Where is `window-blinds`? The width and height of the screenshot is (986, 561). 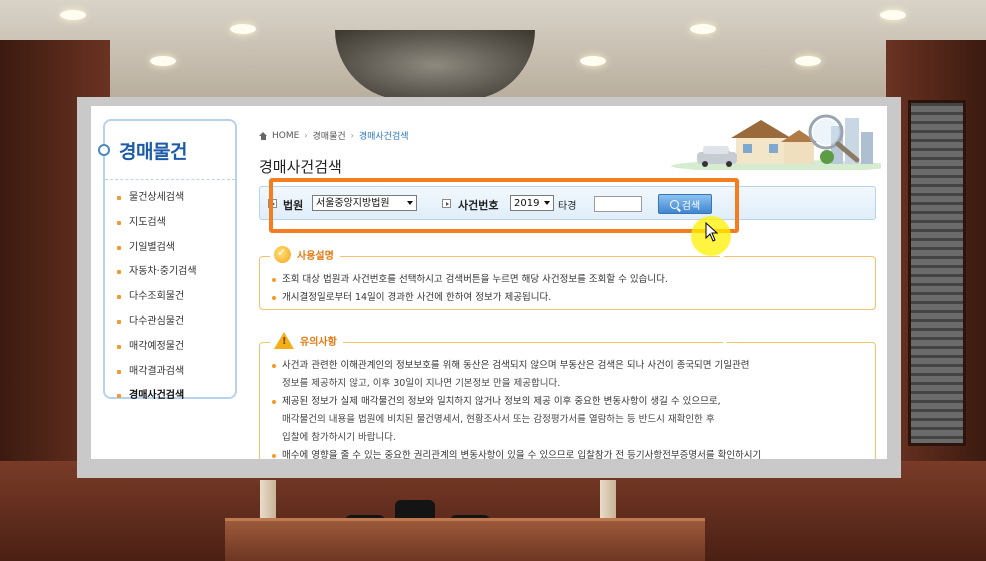 window-blinds is located at coordinates (937, 273).